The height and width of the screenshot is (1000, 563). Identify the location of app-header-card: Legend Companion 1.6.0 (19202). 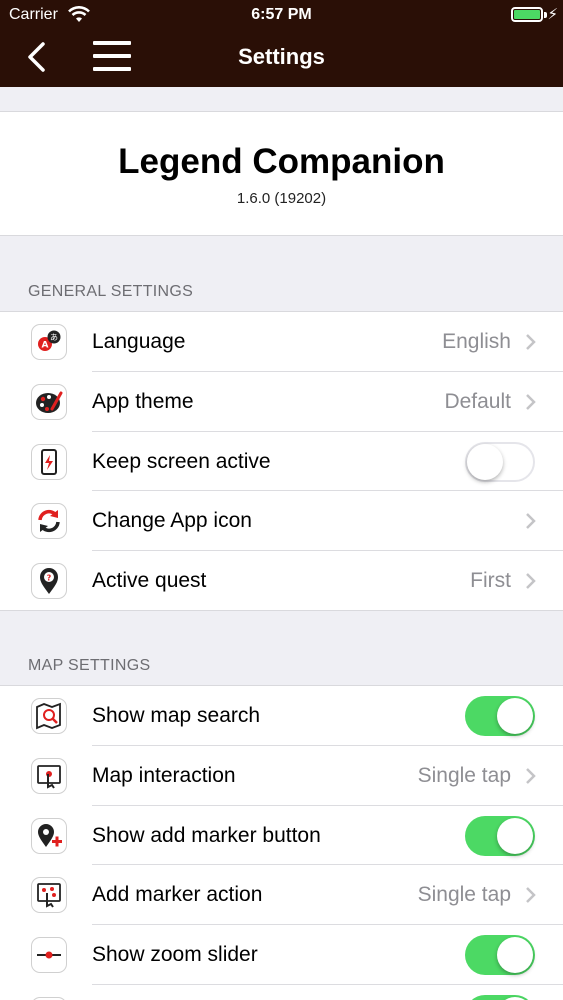
(281, 173).